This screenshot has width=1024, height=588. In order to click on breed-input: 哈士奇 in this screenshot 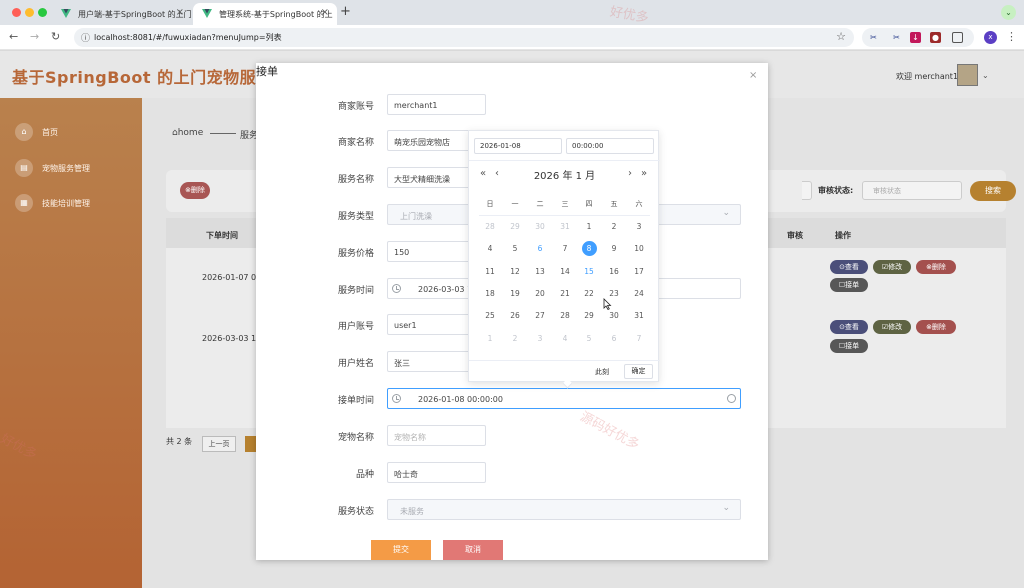, I will do `click(436, 472)`.